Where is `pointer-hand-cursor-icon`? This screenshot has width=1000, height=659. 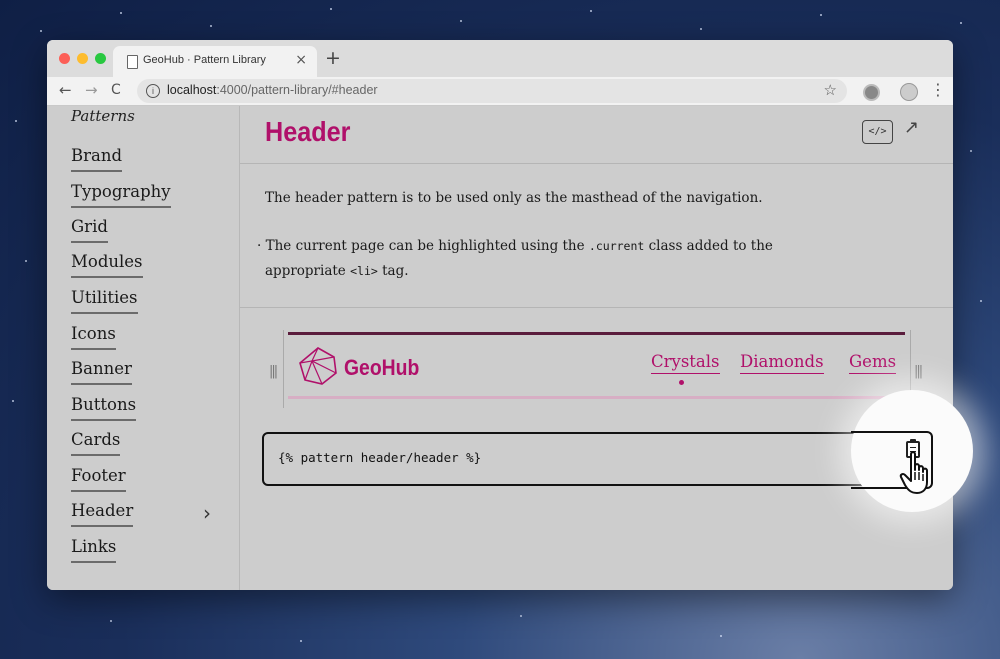 pointer-hand-cursor-icon is located at coordinates (913, 472).